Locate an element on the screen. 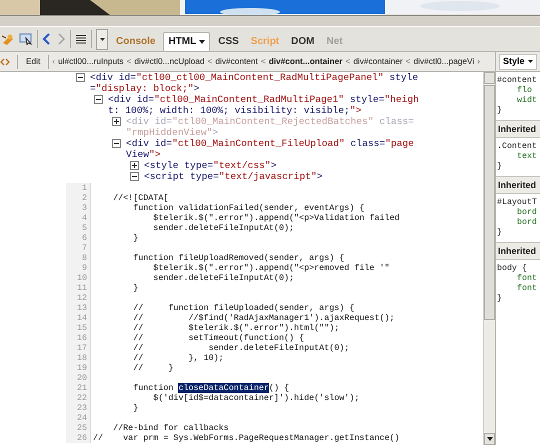  css-property: flo is located at coordinates (524, 91).